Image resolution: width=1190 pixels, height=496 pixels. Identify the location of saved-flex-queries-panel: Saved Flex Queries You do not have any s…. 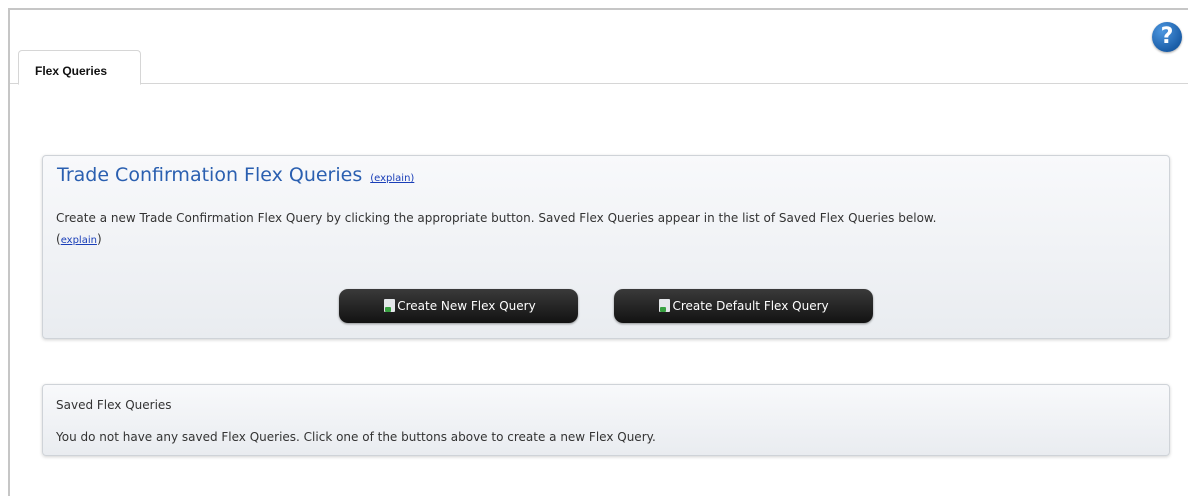
(606, 420).